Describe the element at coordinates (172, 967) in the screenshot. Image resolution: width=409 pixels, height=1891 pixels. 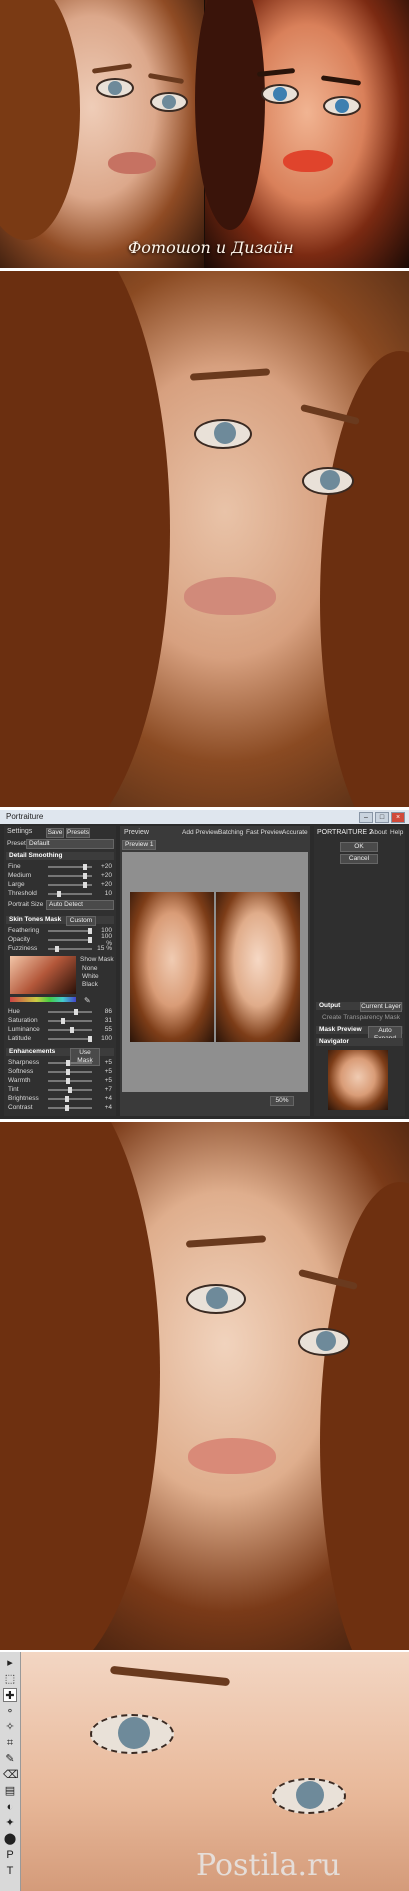
I see `preview-before-image` at that location.